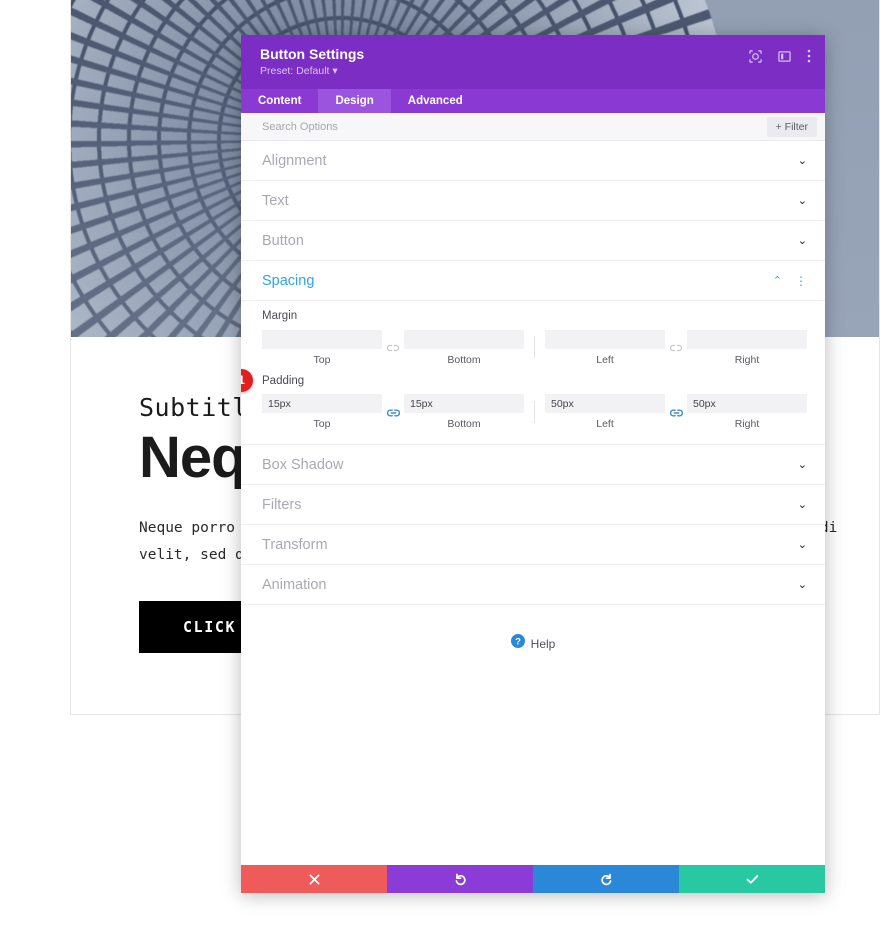  What do you see at coordinates (322, 339) in the screenshot?
I see `margin-top-input` at bounding box center [322, 339].